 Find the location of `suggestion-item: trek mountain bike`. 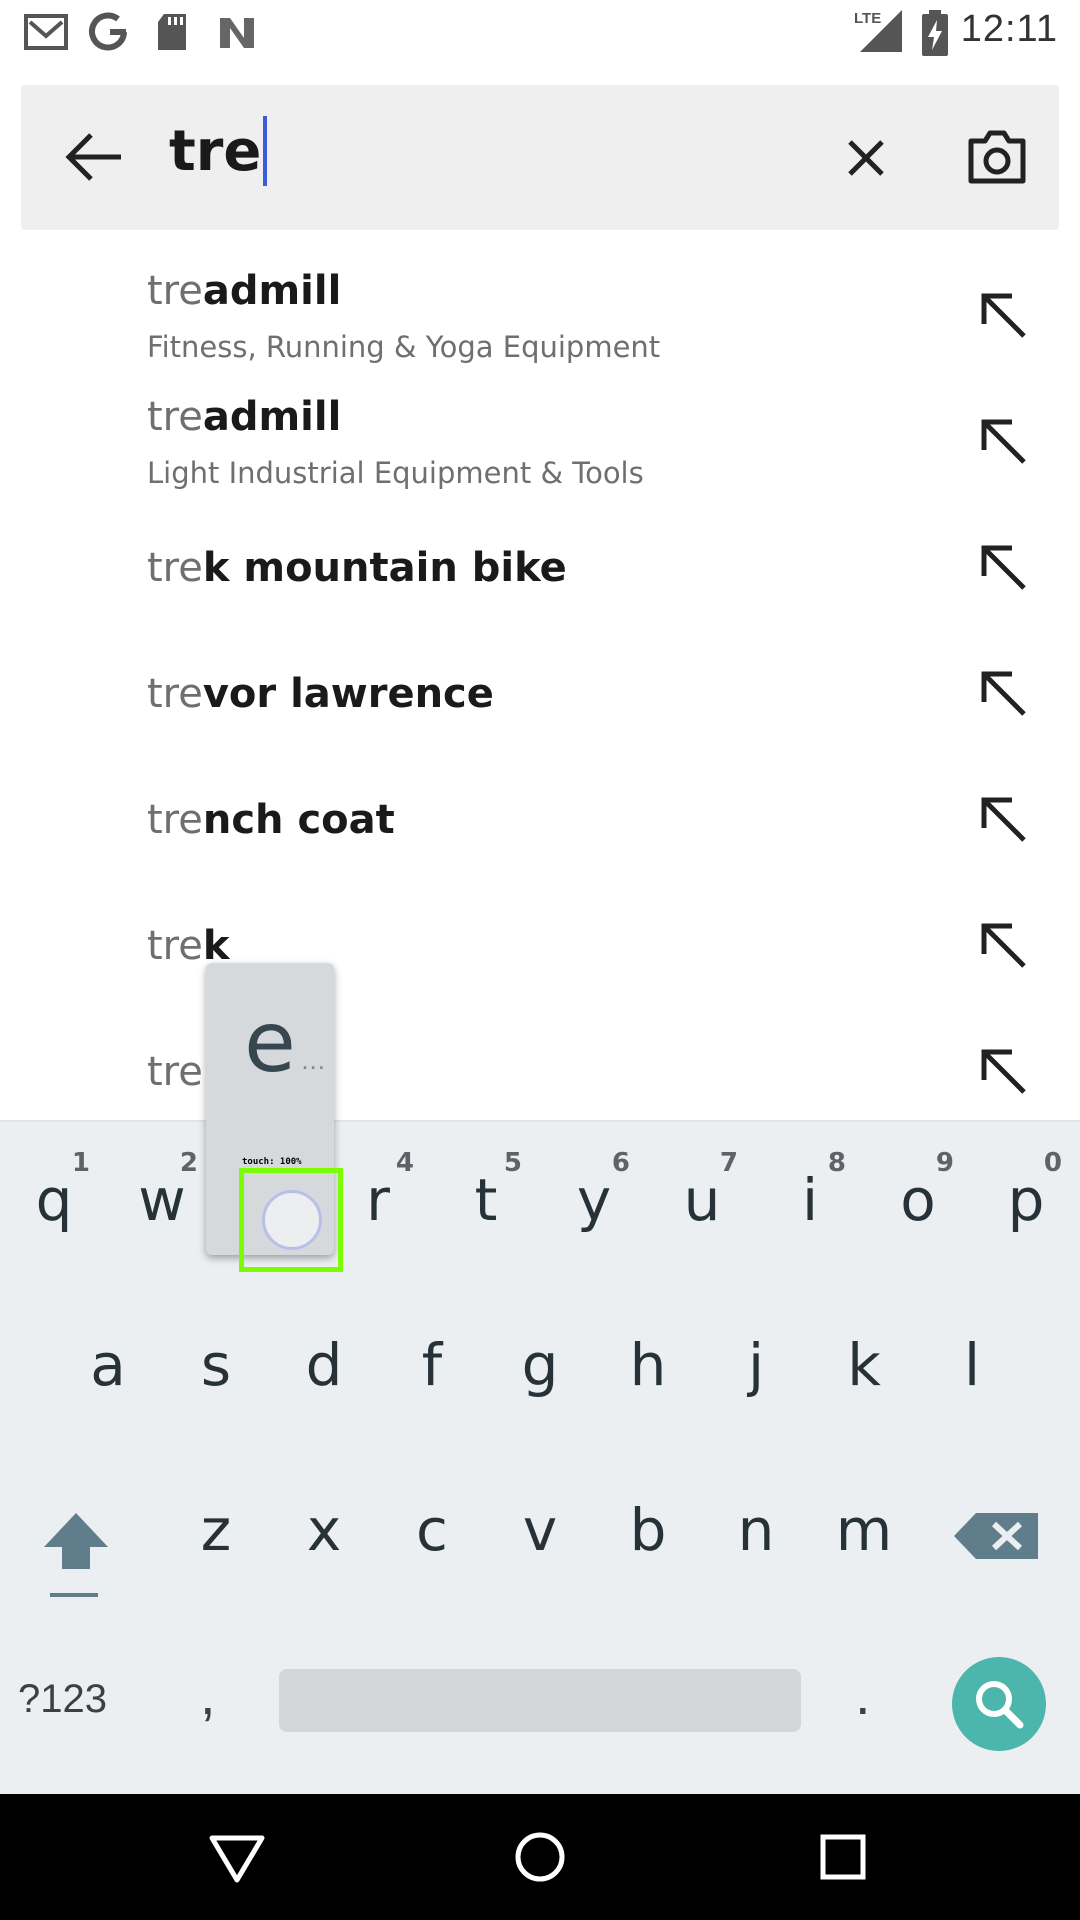

suggestion-item: trek mountain bike is located at coordinates (540, 565).